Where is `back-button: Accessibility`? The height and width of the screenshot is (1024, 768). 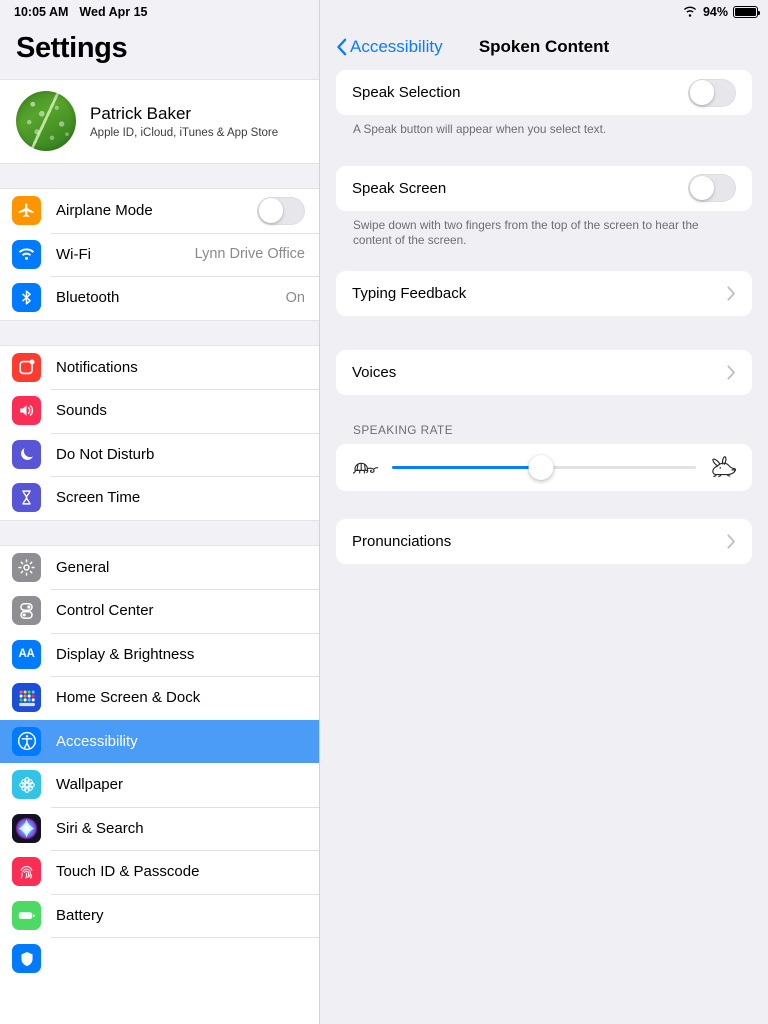 back-button: Accessibility is located at coordinates (389, 47).